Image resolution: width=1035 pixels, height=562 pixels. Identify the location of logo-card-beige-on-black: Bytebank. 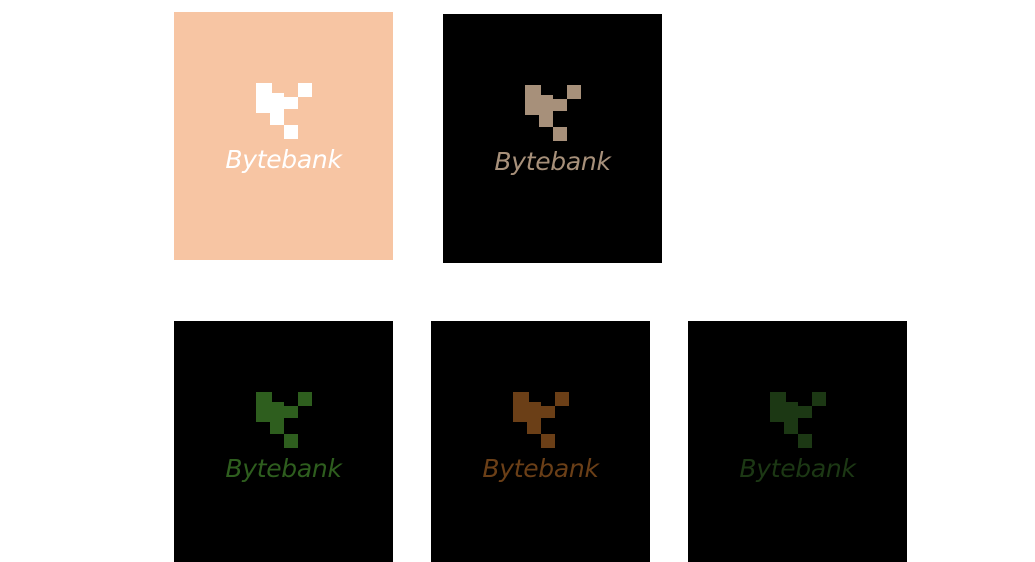
(552, 138).